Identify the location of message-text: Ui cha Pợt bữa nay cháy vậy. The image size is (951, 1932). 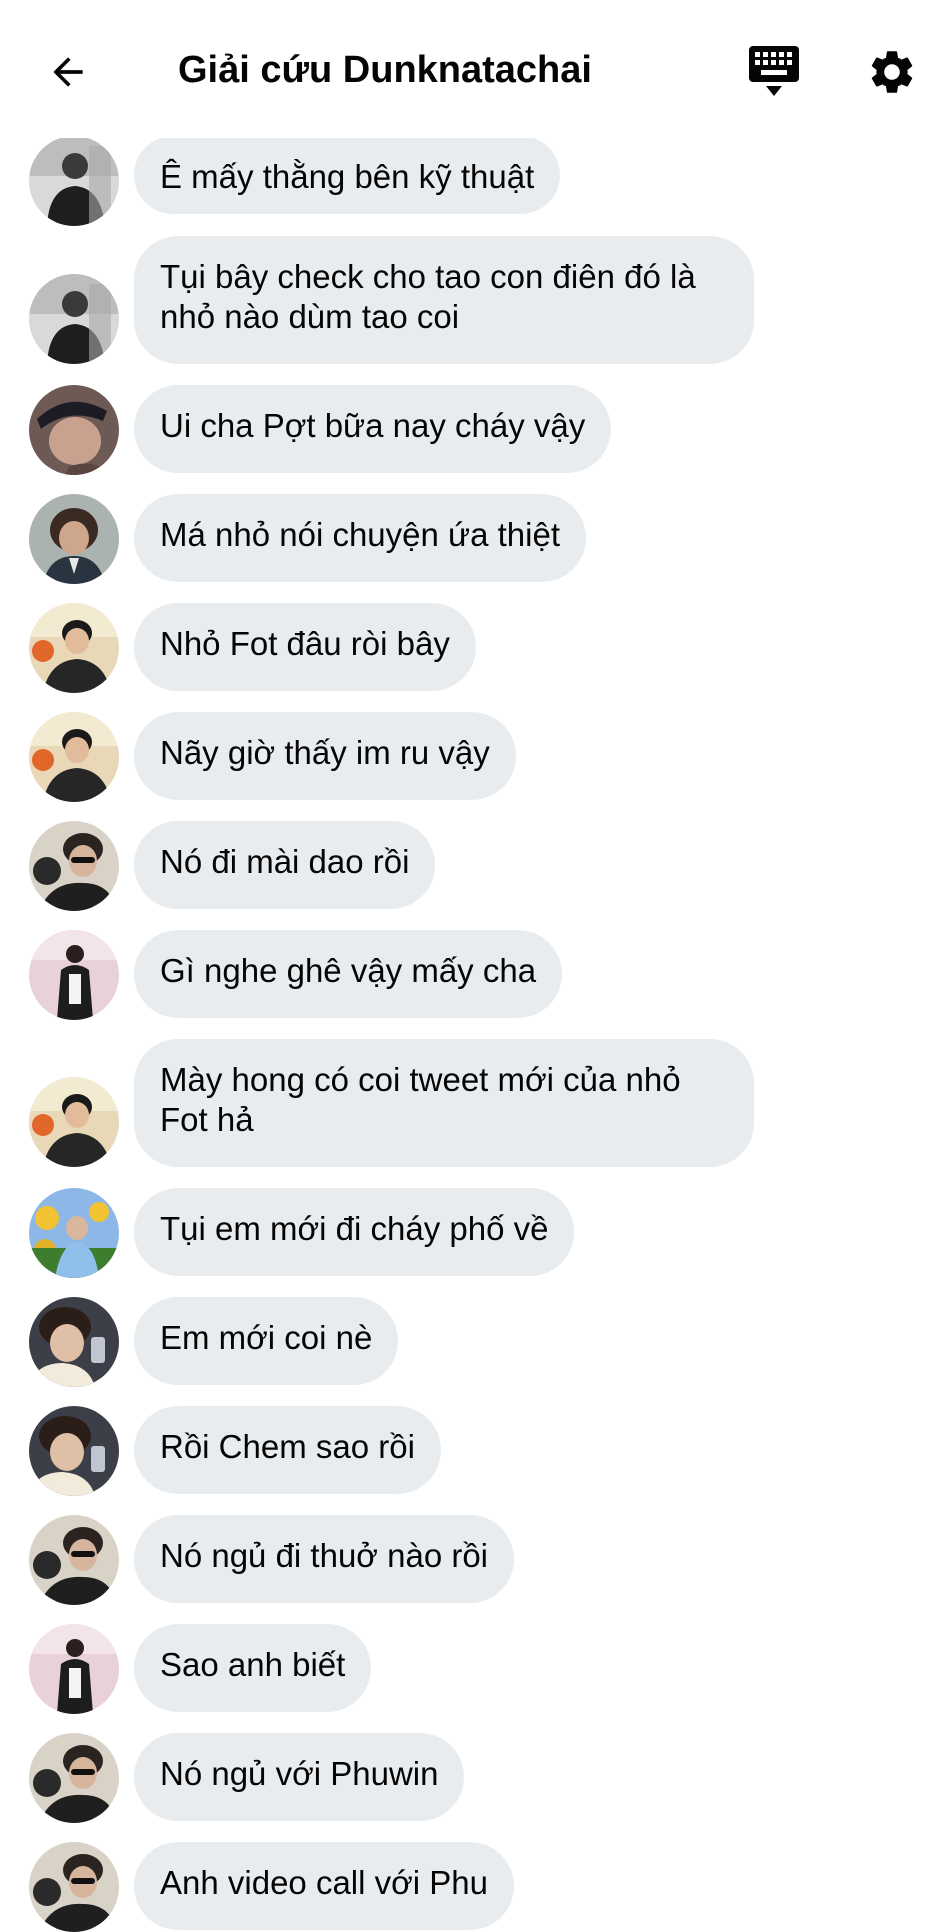
(373, 425).